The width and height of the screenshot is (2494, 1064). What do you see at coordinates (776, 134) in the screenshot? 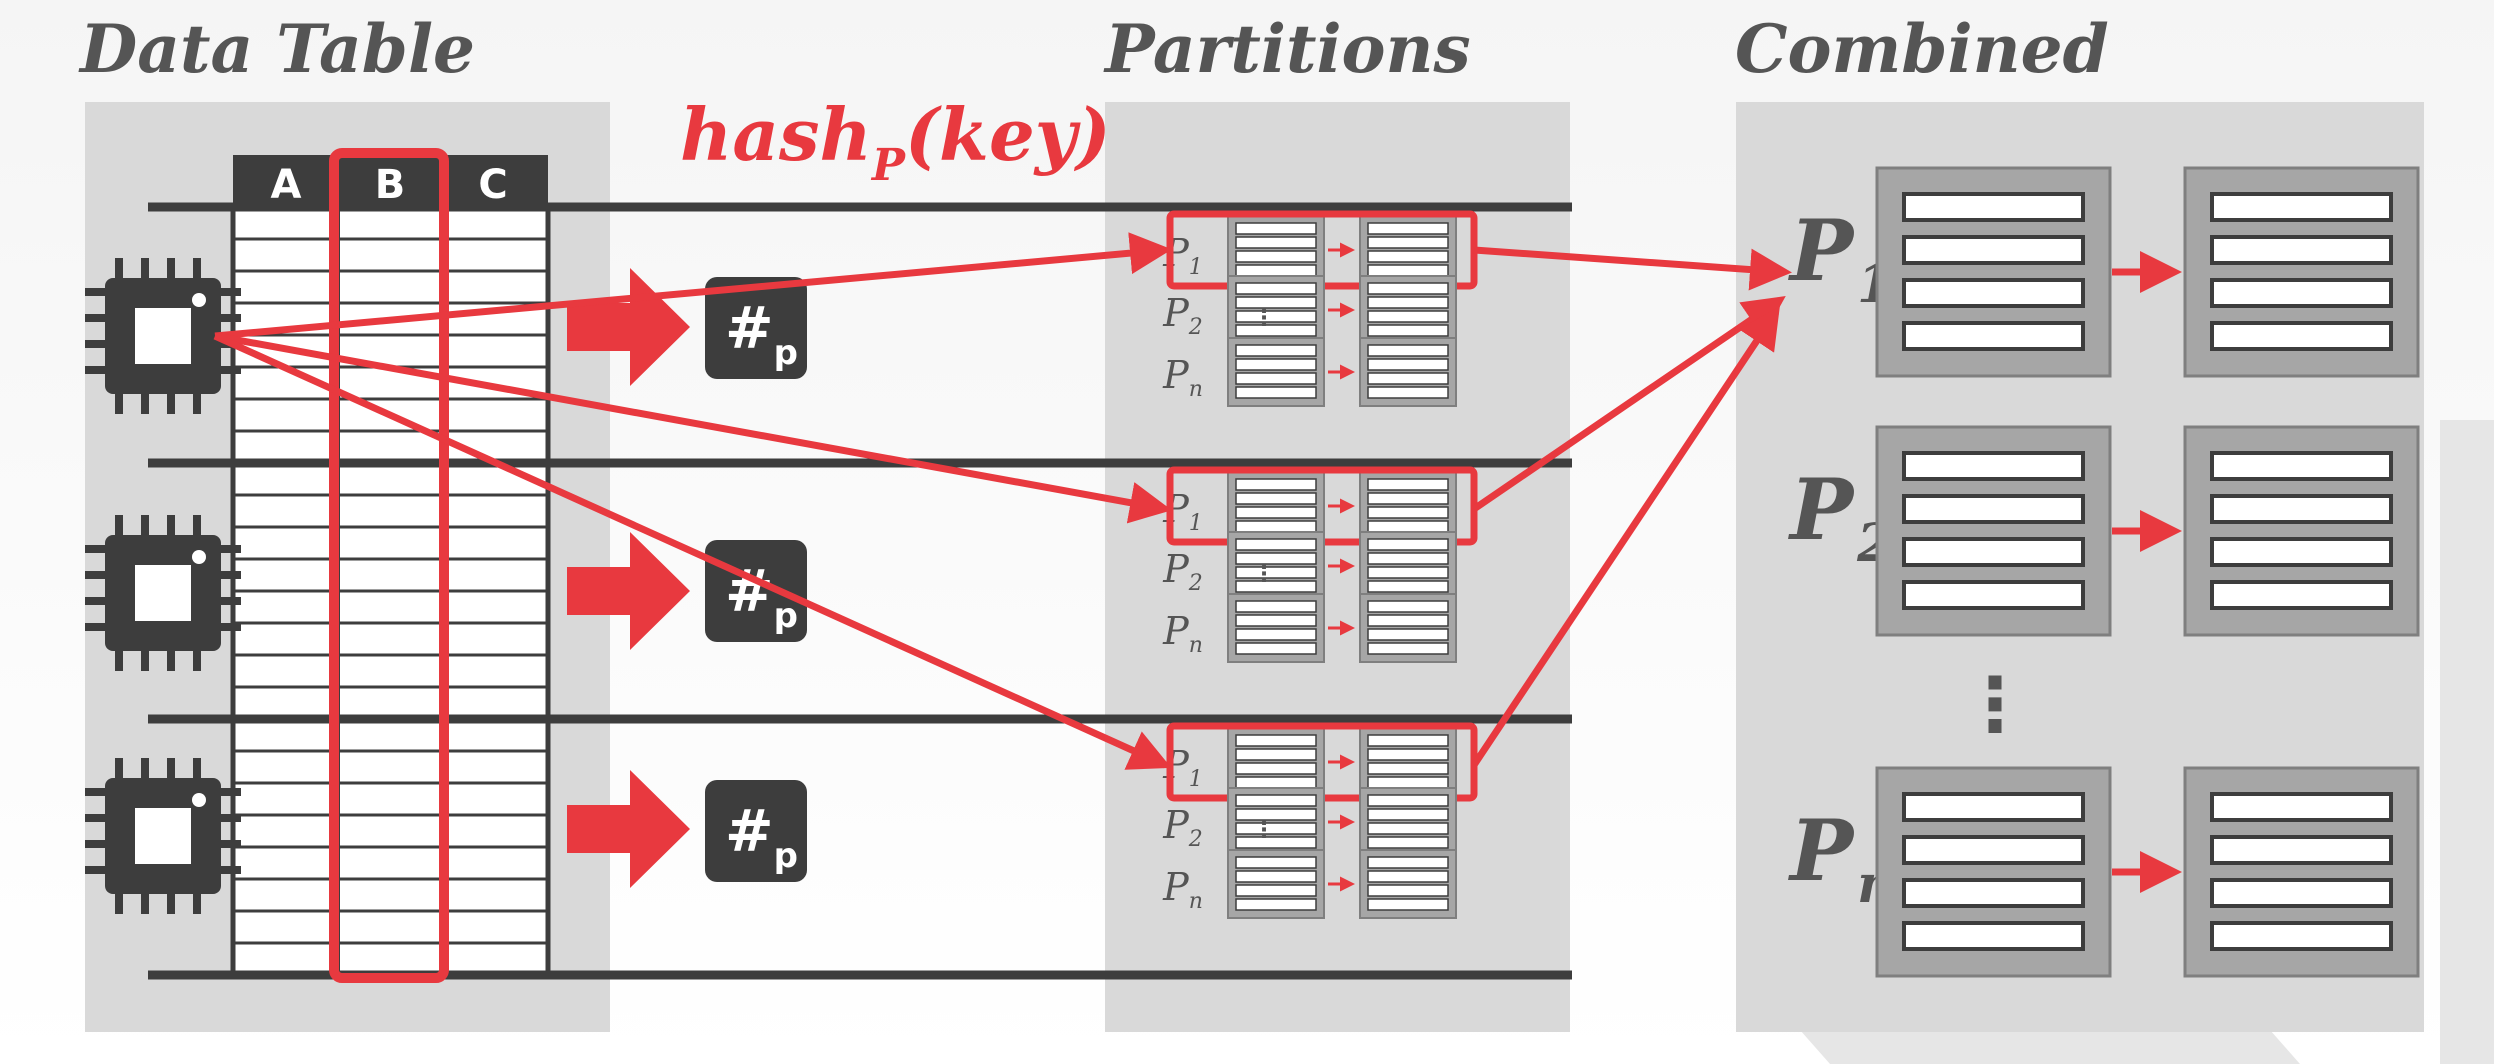
I see `hash-function-name: hash` at bounding box center [776, 134].